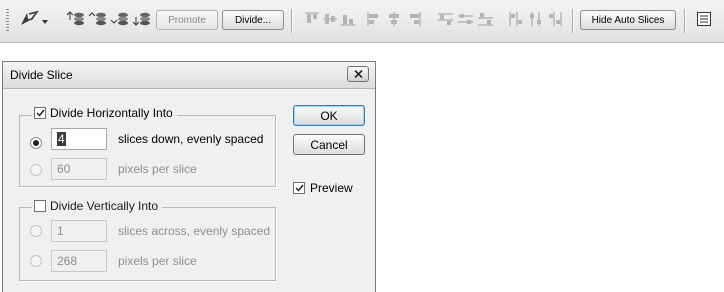 The width and height of the screenshot is (724, 292). What do you see at coordinates (79, 169) in the screenshot?
I see `pixels-per-slice-horizontal-field: 60` at bounding box center [79, 169].